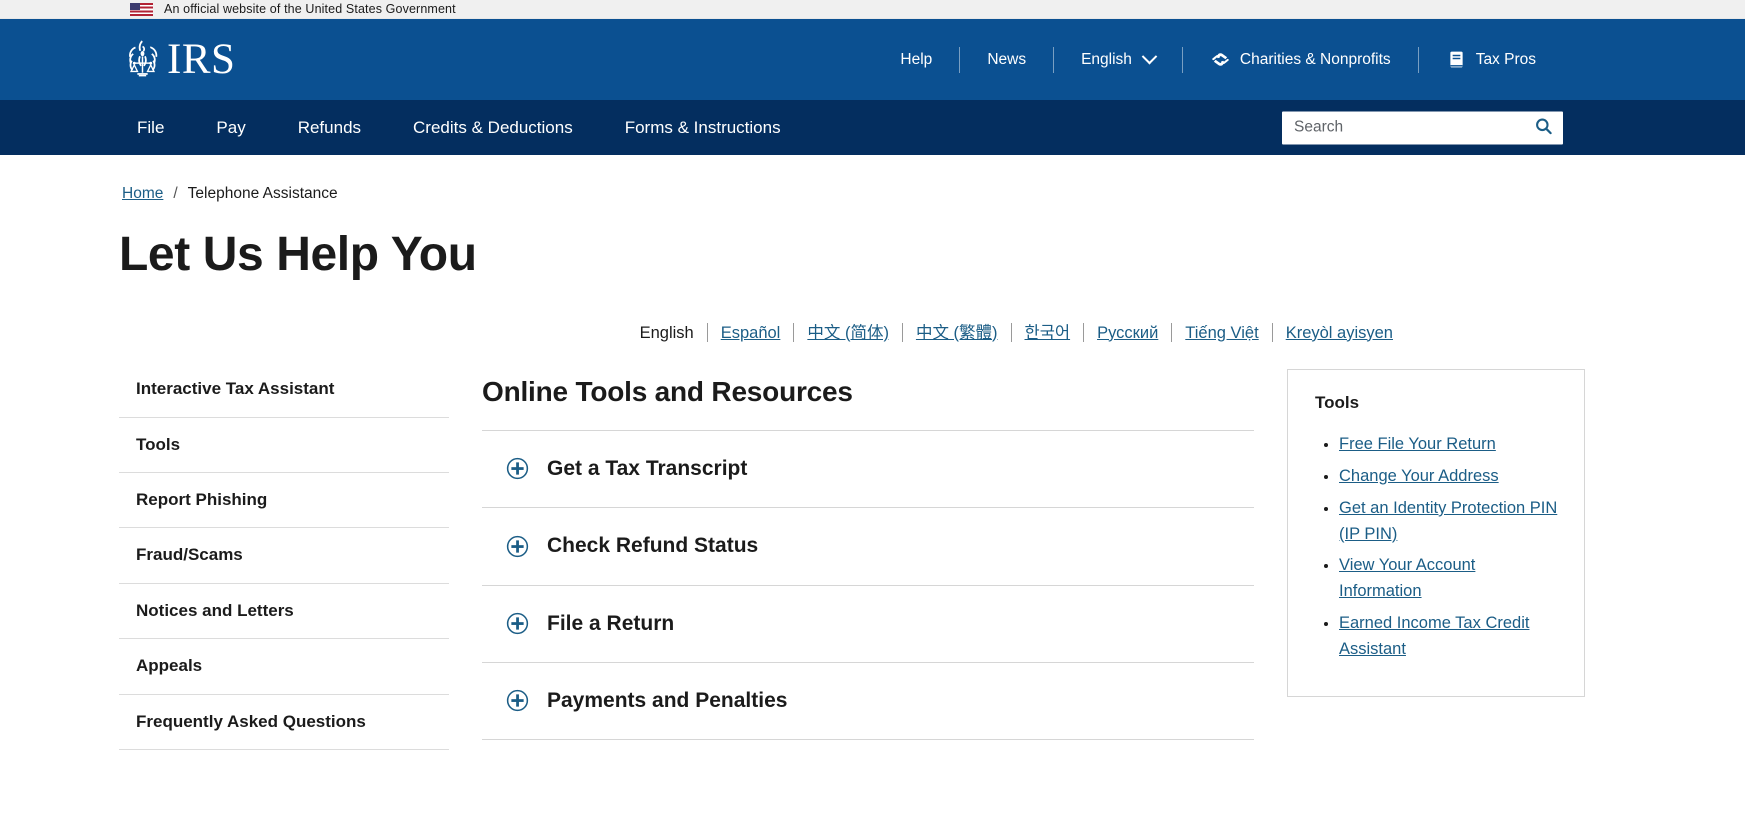  Describe the element at coordinates (284, 501) in the screenshot. I see `sidebar-item-report-phishing: Report Phishing` at that location.